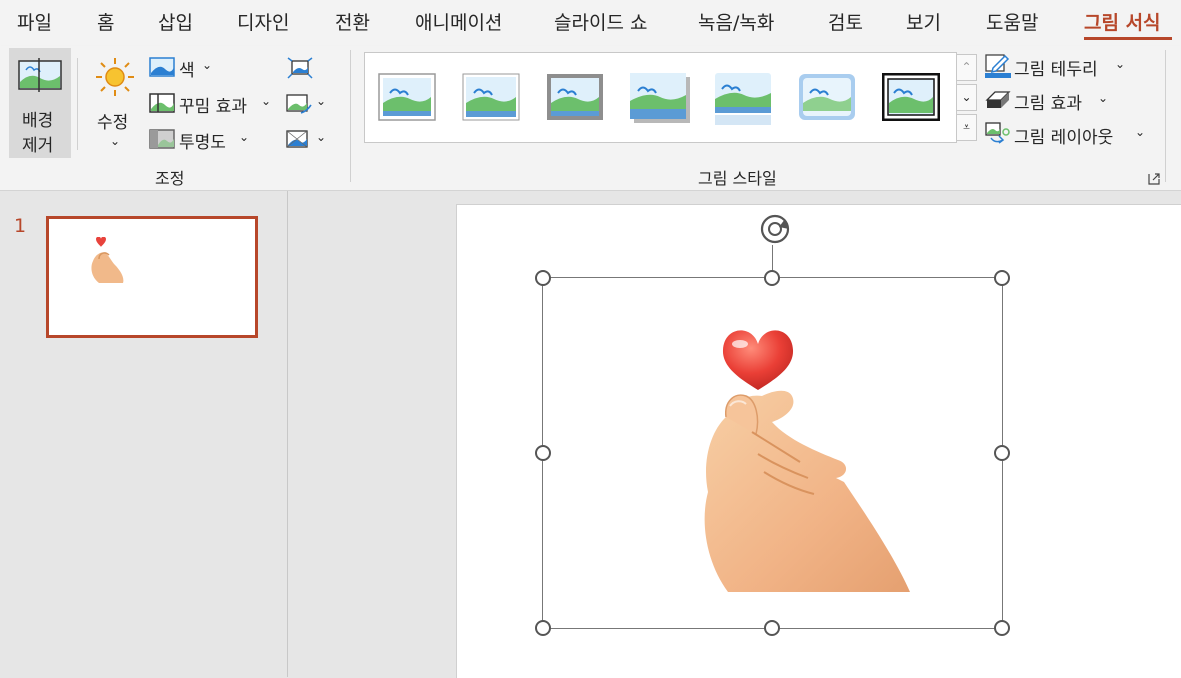 This screenshot has width=1181, height=678. I want to click on resize-handle-bottom, so click(772, 628).